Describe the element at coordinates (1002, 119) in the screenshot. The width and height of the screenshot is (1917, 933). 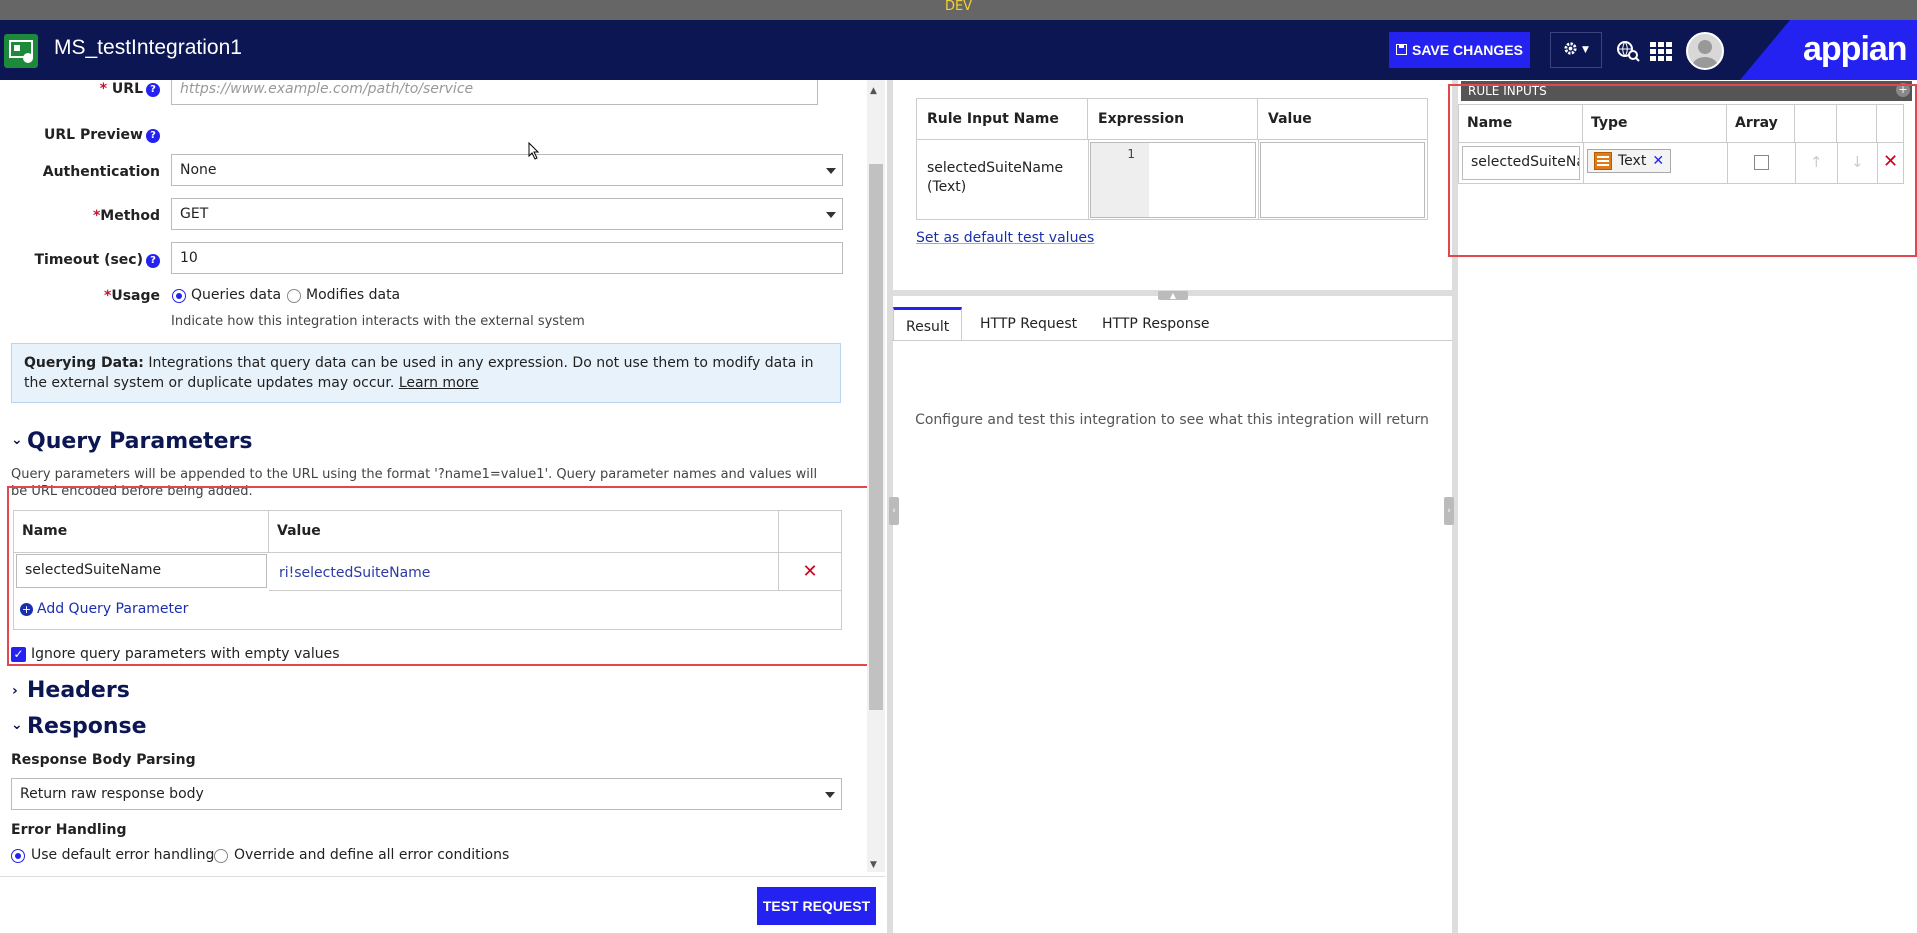
I see `column-header-rule-input: Rule Input Name` at that location.